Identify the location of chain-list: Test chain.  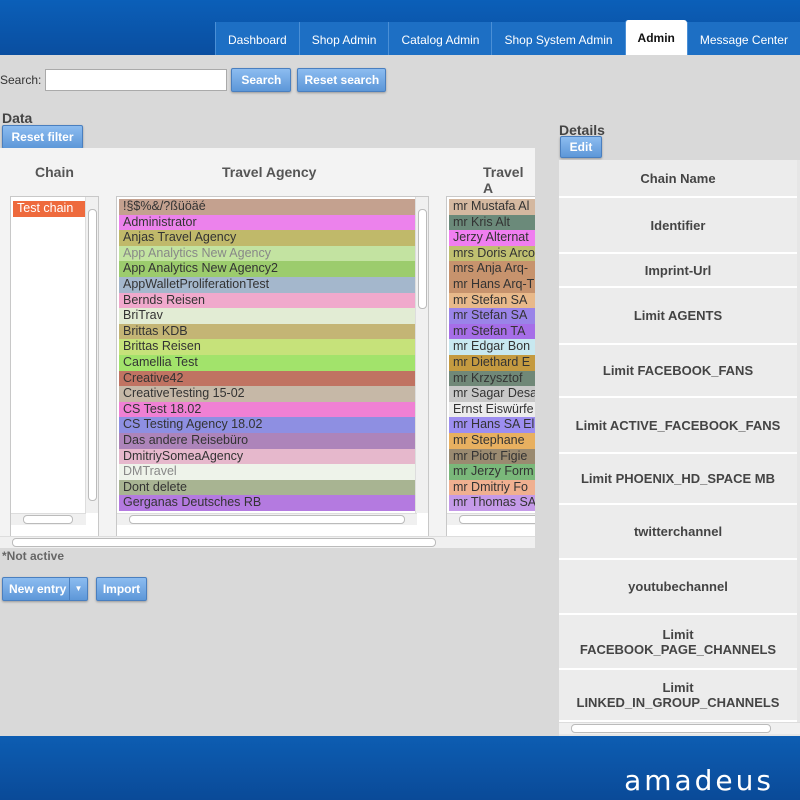
(54, 372).